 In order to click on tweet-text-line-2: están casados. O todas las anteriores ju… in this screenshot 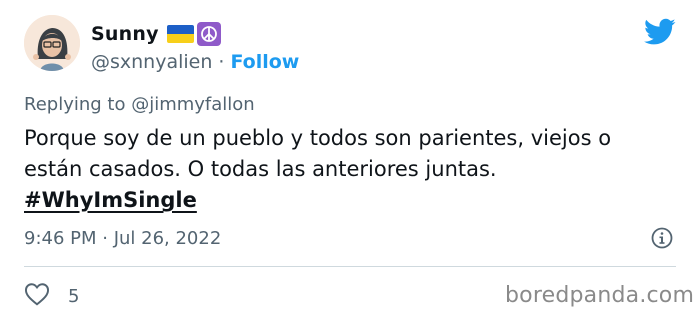, I will do `click(260, 169)`.